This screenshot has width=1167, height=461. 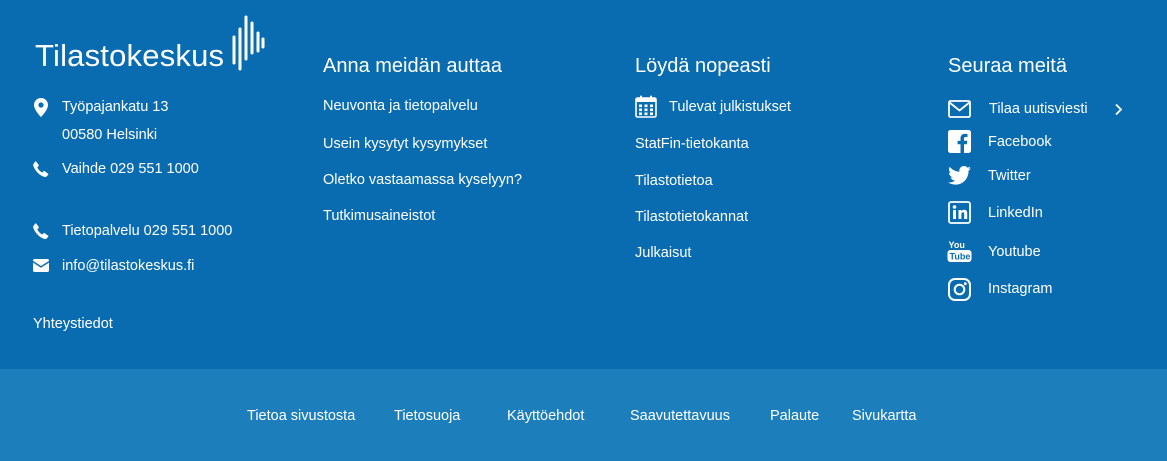 What do you see at coordinates (884, 416) in the screenshot?
I see `bottom-link-sitemap: Sivukartta` at bounding box center [884, 416].